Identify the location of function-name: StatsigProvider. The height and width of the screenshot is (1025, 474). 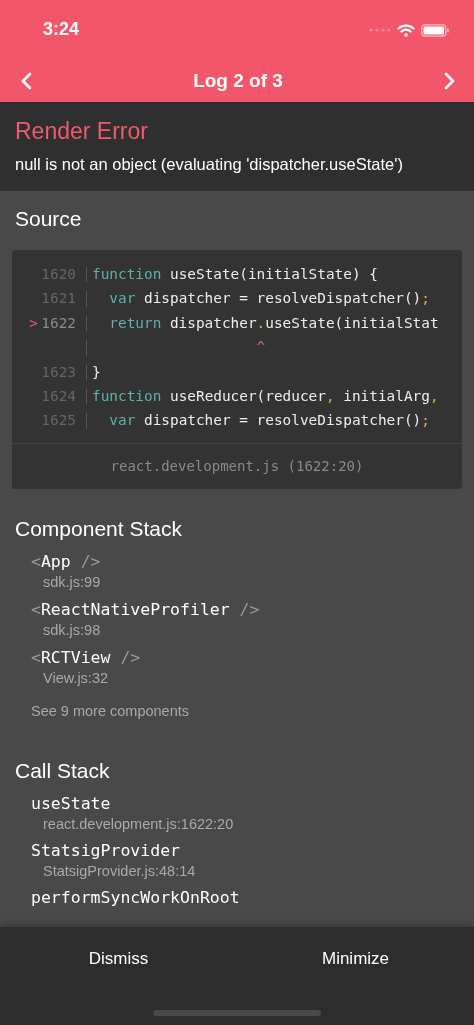
(106, 850).